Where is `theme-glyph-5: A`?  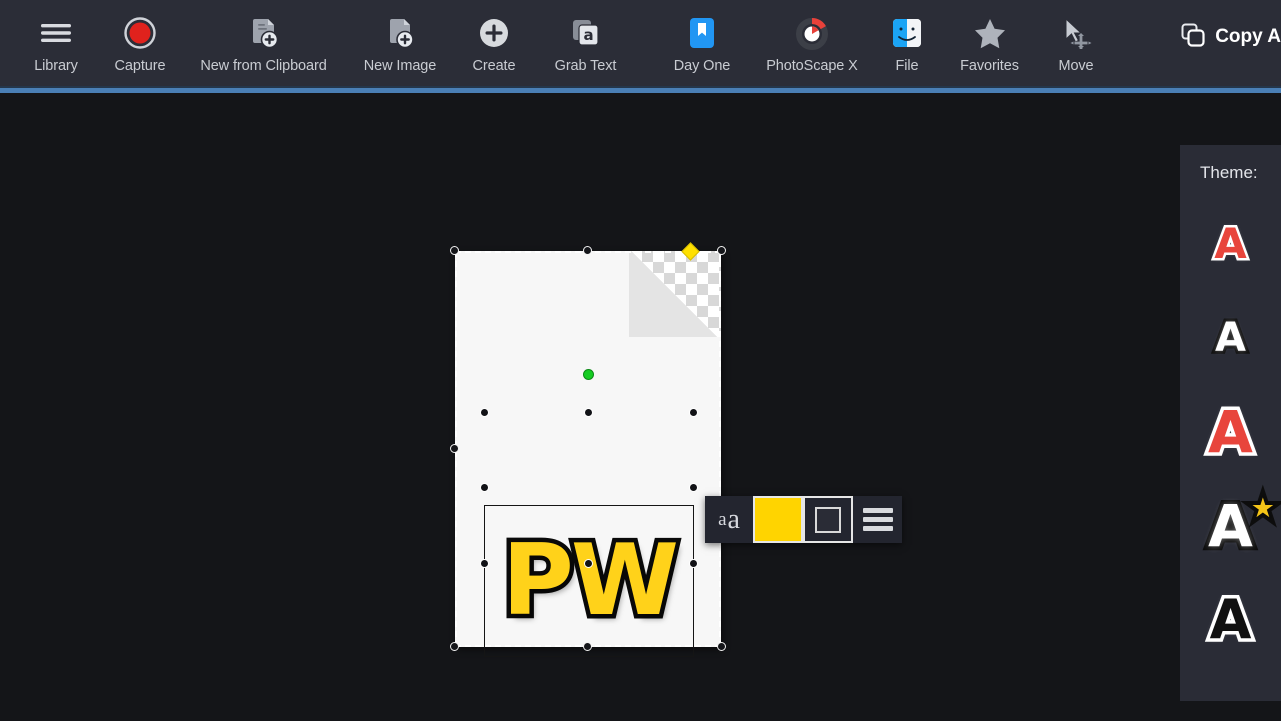
theme-glyph-5: A is located at coordinates (1230, 619).